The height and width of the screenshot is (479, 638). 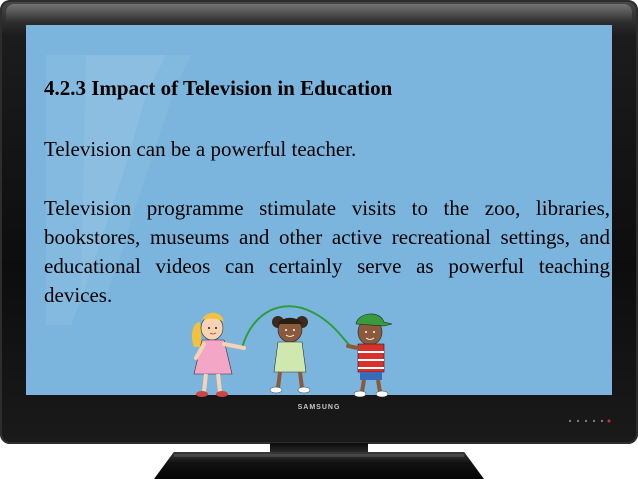 What do you see at coordinates (219, 354) in the screenshot?
I see `girl-left-figure` at bounding box center [219, 354].